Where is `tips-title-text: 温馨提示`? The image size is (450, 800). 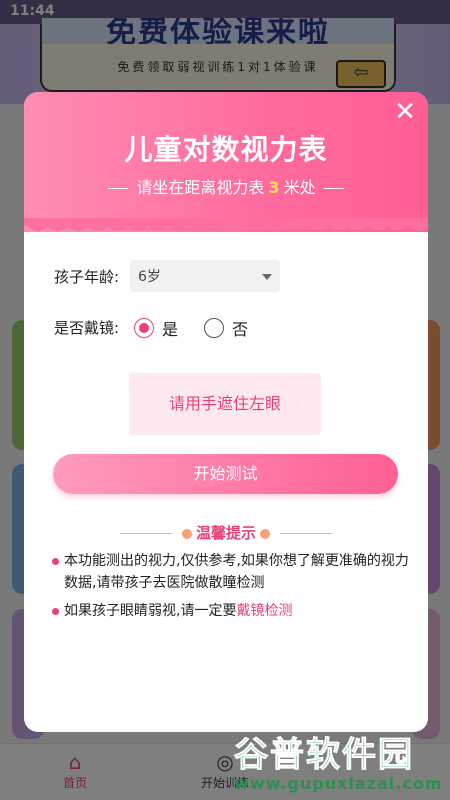 tips-title-text: 温馨提示 is located at coordinates (225, 533).